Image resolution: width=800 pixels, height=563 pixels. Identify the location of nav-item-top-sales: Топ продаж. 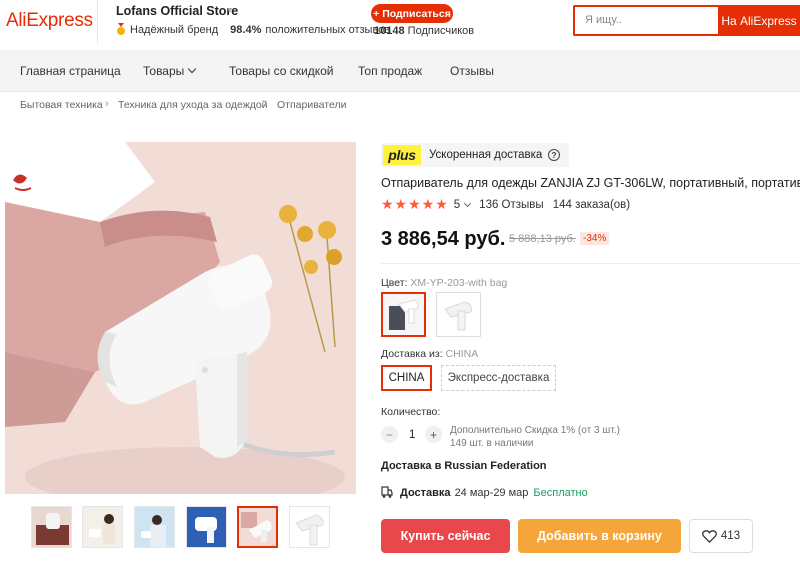
(390, 71).